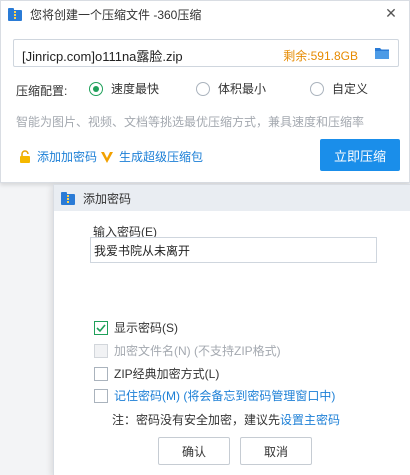 This screenshot has width=410, height=475. What do you see at coordinates (116, 14) in the screenshot?
I see `main-window-title: 您将创建一个压缩文件 -360压缩` at bounding box center [116, 14].